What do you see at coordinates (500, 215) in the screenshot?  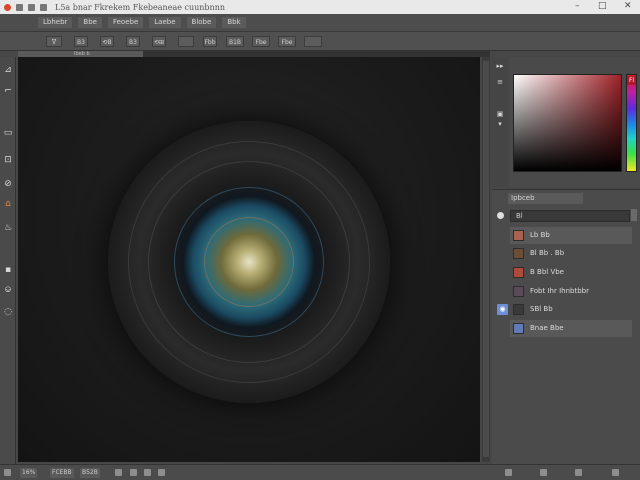 I see `layer-filter-toggle` at bounding box center [500, 215].